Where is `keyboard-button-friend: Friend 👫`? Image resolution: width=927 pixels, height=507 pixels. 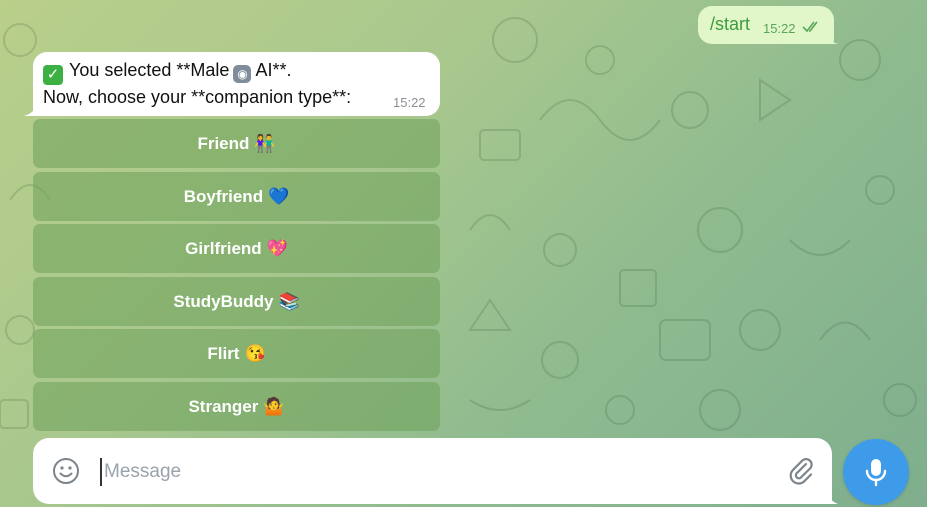
keyboard-button-friend: Friend 👫 is located at coordinates (236, 143).